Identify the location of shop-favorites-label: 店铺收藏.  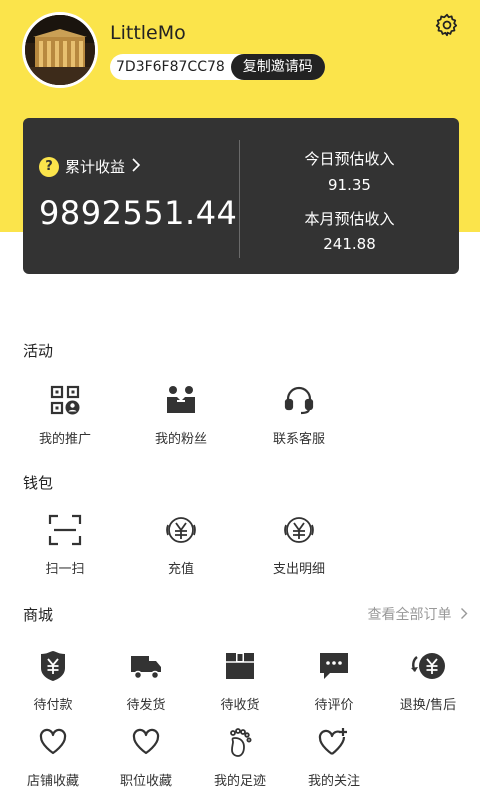
(52, 781).